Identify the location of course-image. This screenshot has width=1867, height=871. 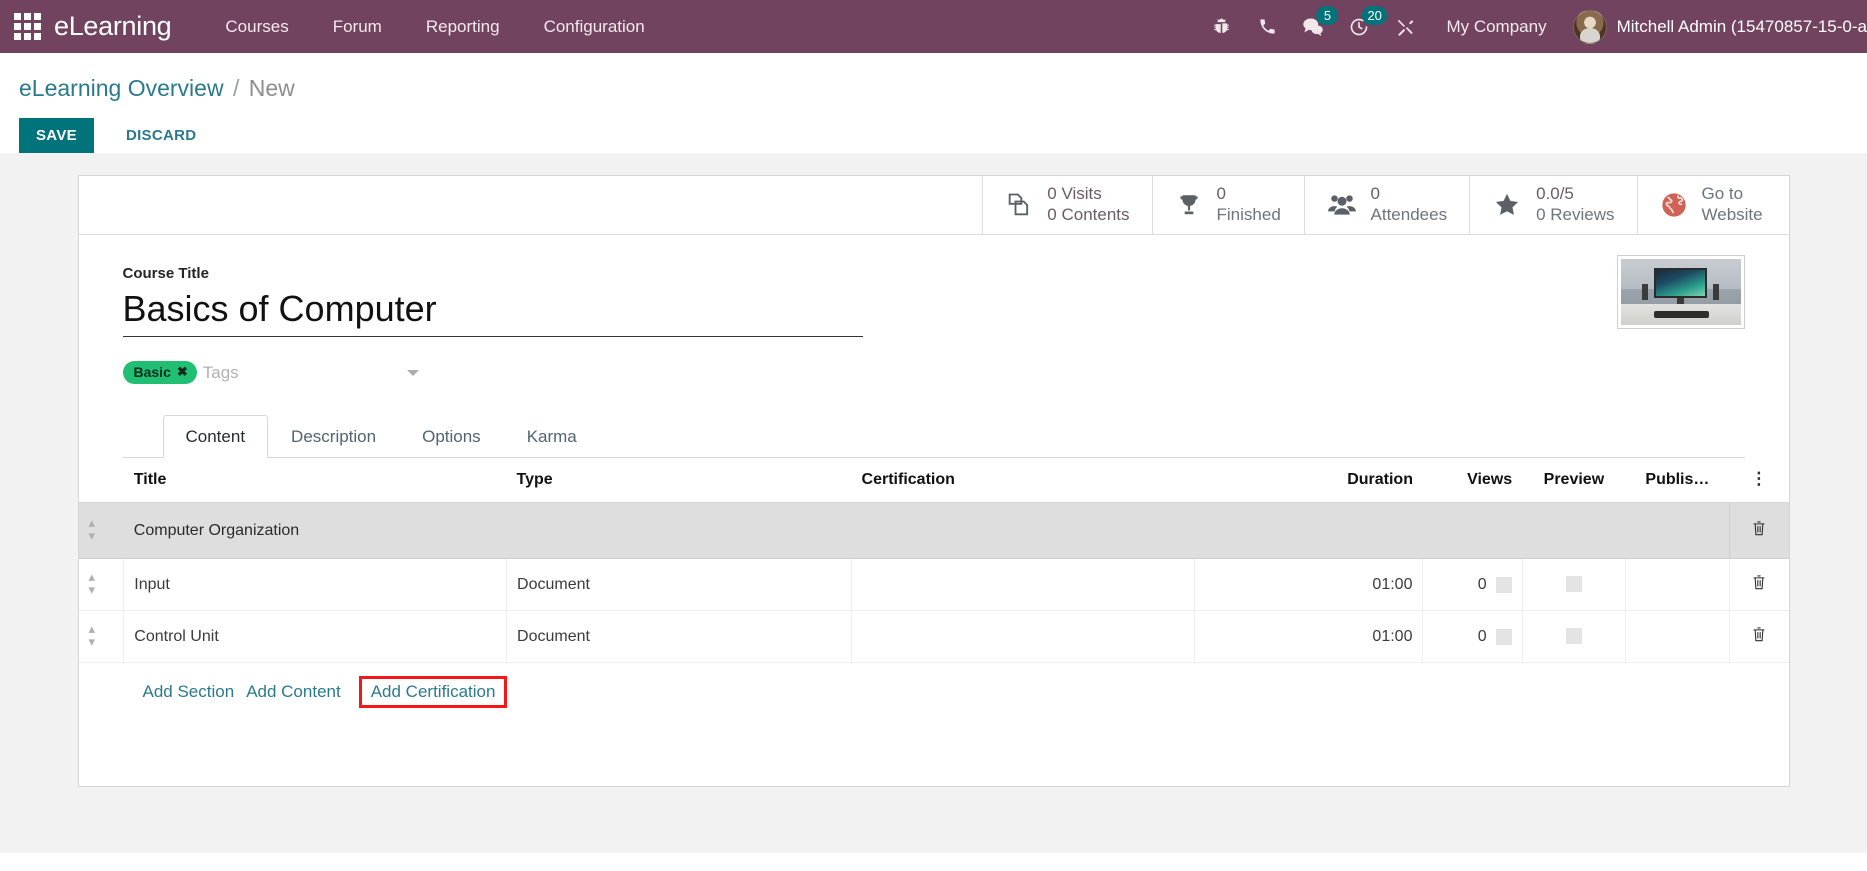
(1680, 292).